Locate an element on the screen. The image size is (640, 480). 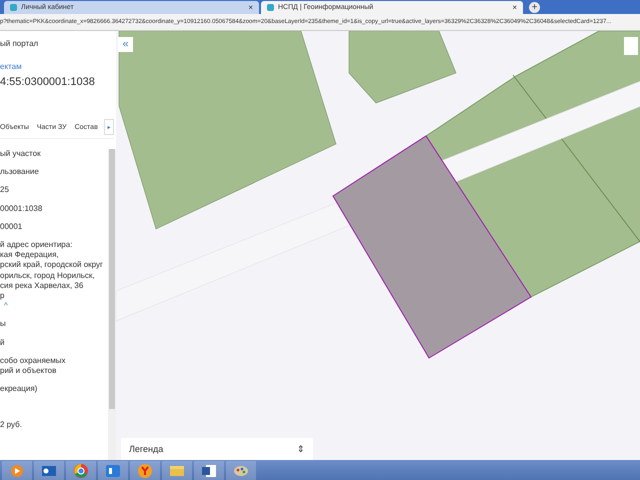
info-text: 00001:1038 is located at coordinates (22, 209).